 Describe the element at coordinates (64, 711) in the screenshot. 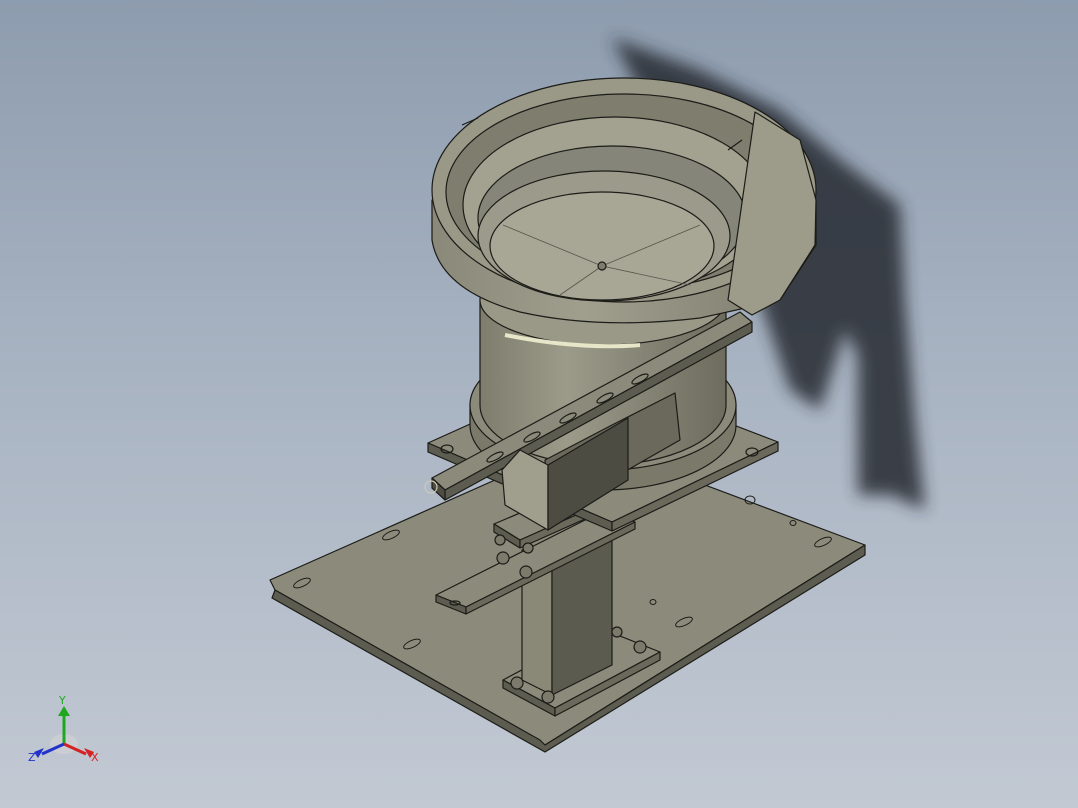

I see `y-axis-head` at that location.